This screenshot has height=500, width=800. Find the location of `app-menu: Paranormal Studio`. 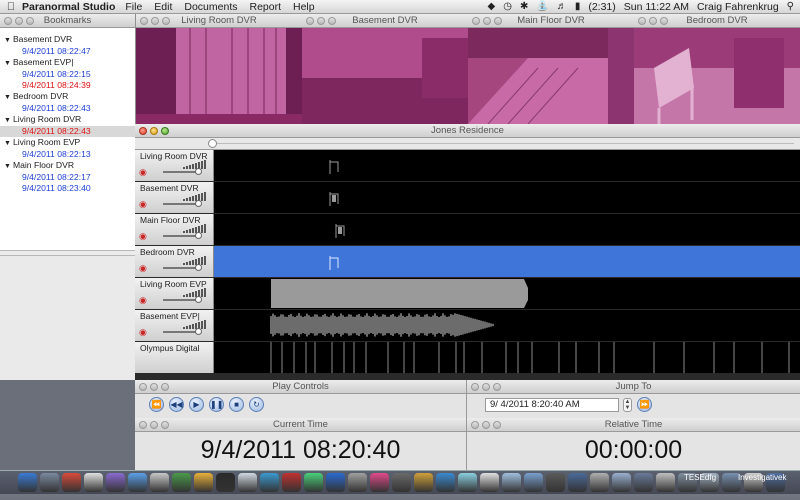

app-menu: Paranormal Studio is located at coordinates (68, 7).